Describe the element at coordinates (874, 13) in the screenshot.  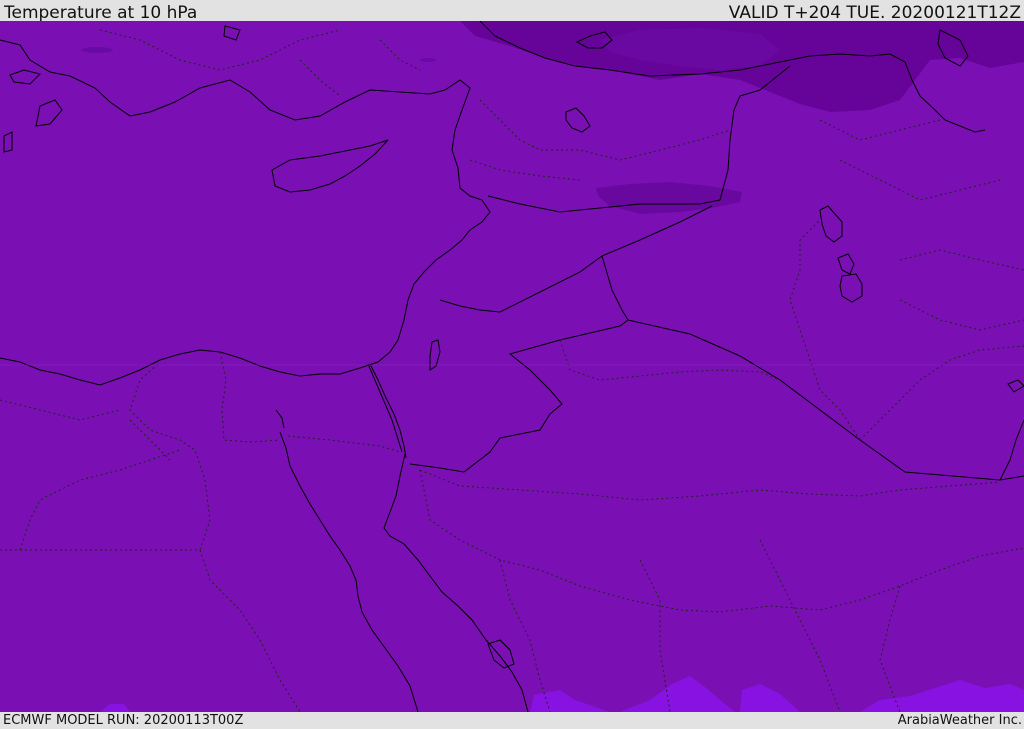
I see `valid-time-label: VALID T+204 TUE. 20200121T12Z` at that location.